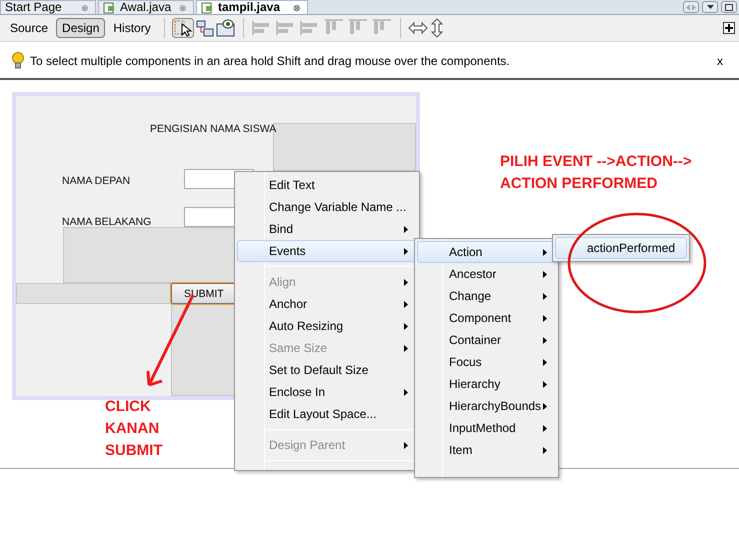  I want to click on view-tab: Design, so click(81, 28).